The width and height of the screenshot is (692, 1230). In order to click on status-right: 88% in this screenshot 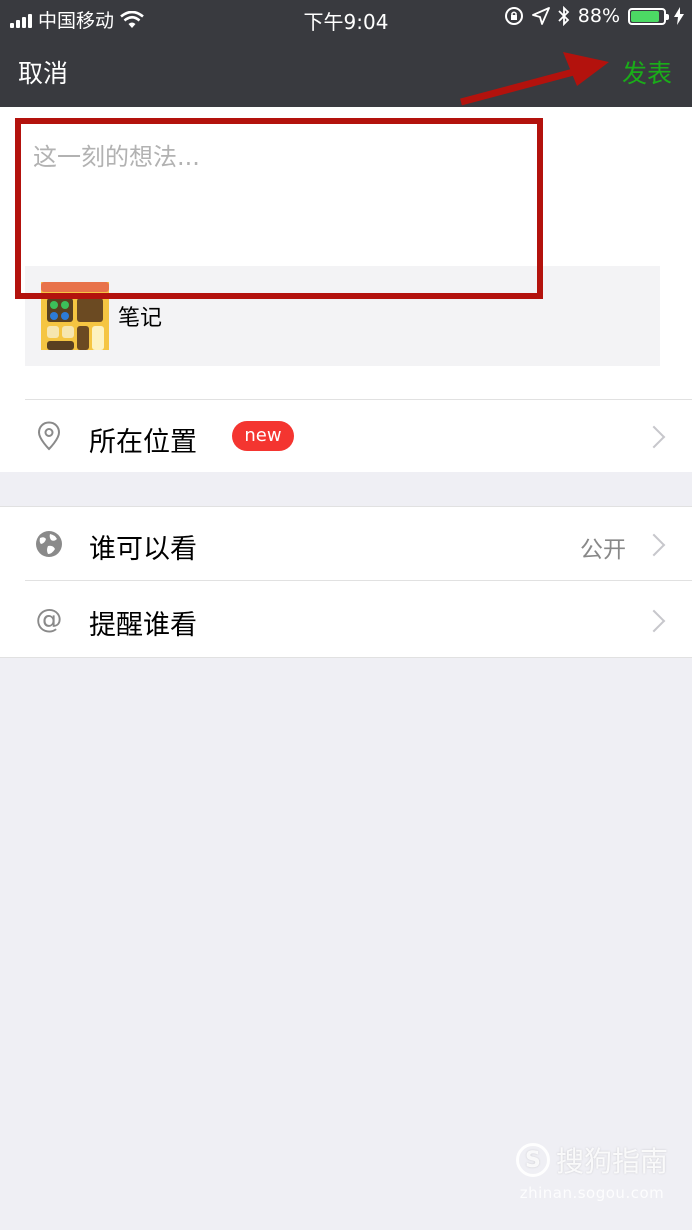, I will do `click(594, 16)`.